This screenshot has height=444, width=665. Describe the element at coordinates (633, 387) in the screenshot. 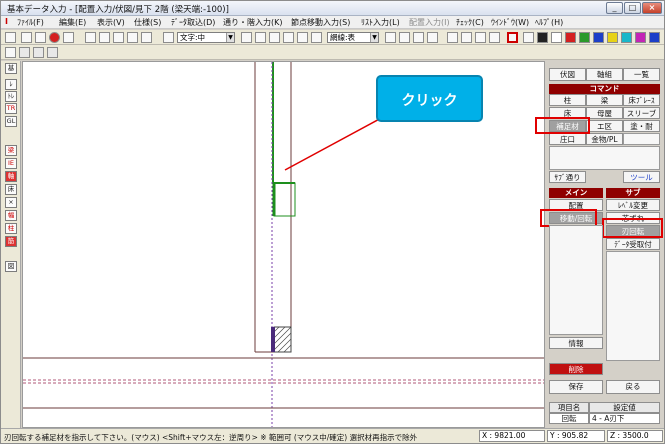

I see `back-button: 戻る` at that location.